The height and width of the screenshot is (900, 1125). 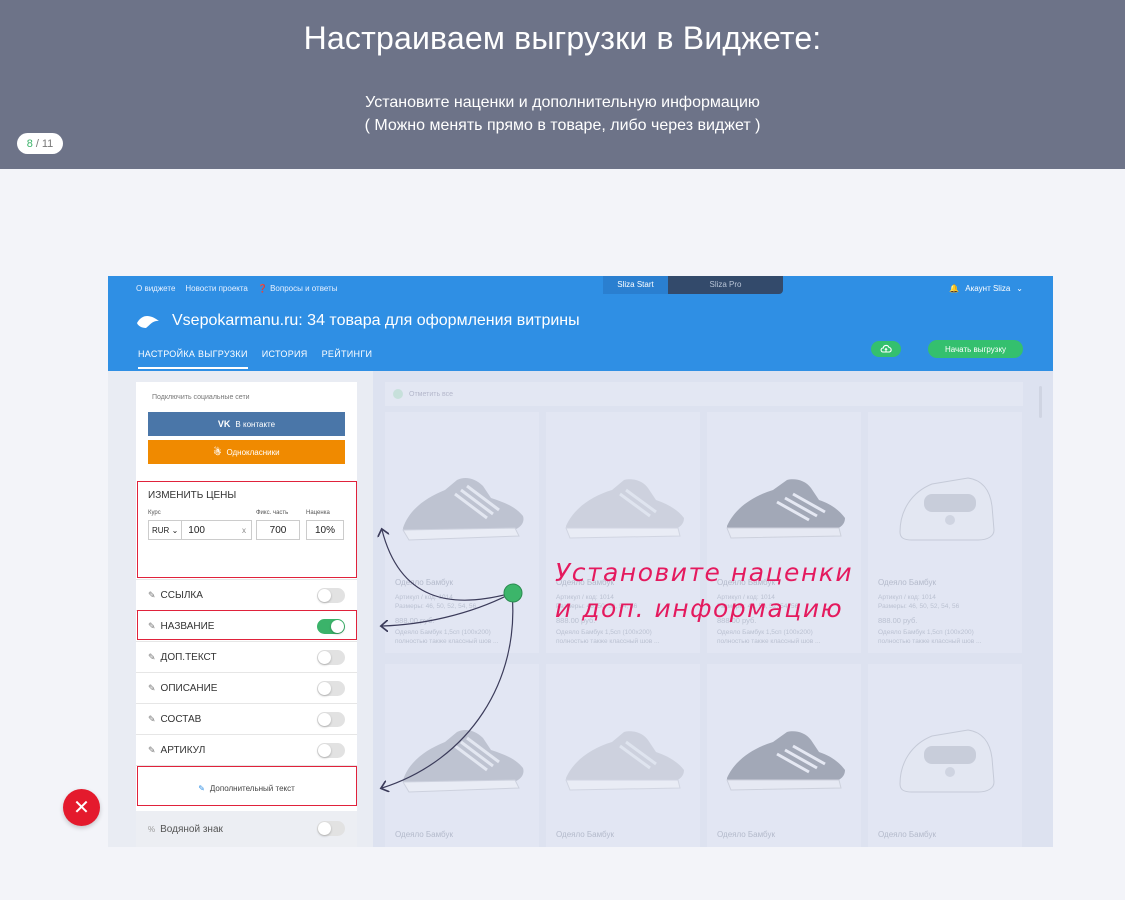 I want to click on annotation-line-1: Установите наценки, so click(x=704, y=572).